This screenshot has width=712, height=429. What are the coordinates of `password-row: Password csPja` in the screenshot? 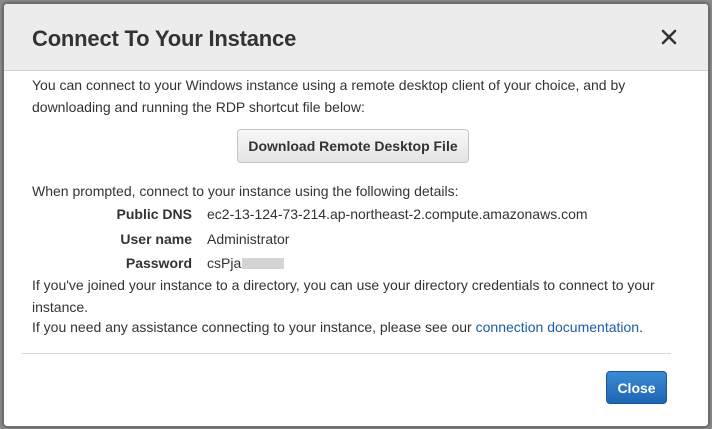 It's located at (356, 263).